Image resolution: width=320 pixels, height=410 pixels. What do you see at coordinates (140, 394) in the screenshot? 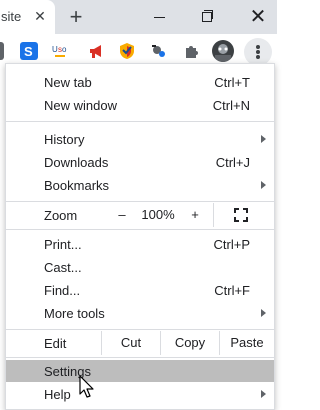
I see `menu-item-help: Help` at bounding box center [140, 394].